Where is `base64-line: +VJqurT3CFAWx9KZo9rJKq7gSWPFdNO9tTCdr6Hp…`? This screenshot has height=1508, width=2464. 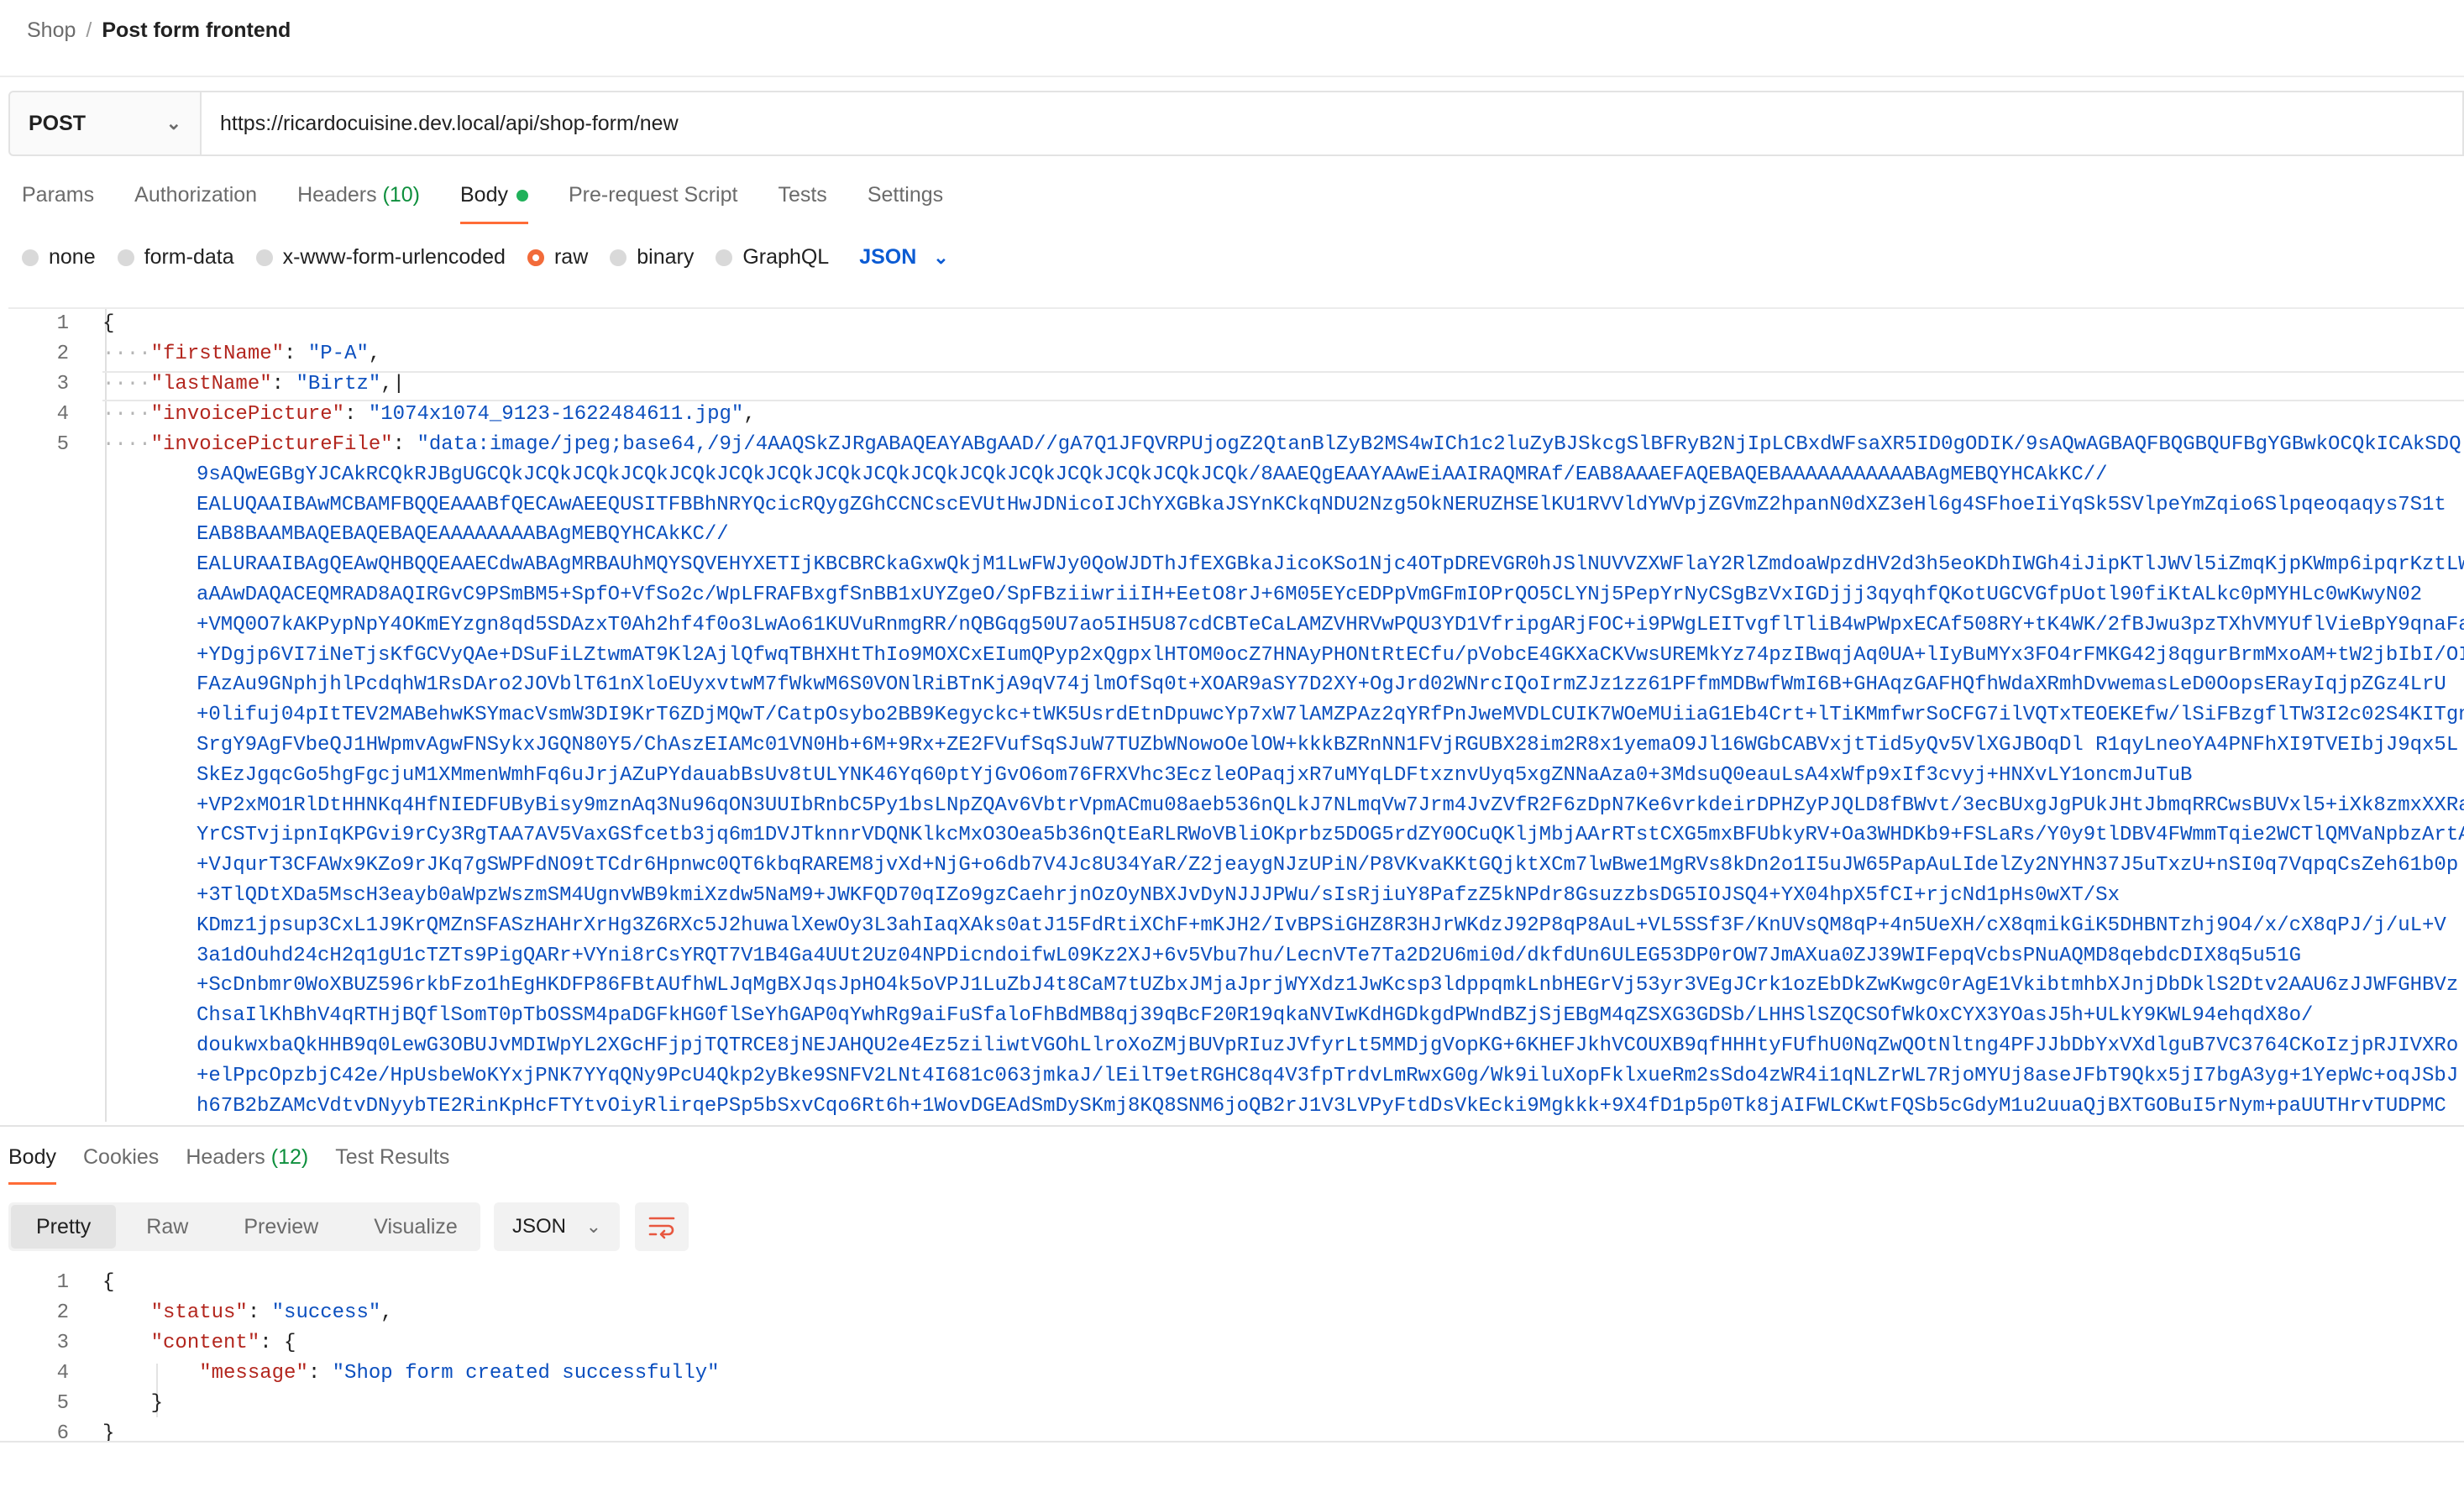 base64-line: +VJqurT3CFAWx9KZo9rJKq7gSWPFdNO9tTCdr6Hp… is located at coordinates (1328, 865).